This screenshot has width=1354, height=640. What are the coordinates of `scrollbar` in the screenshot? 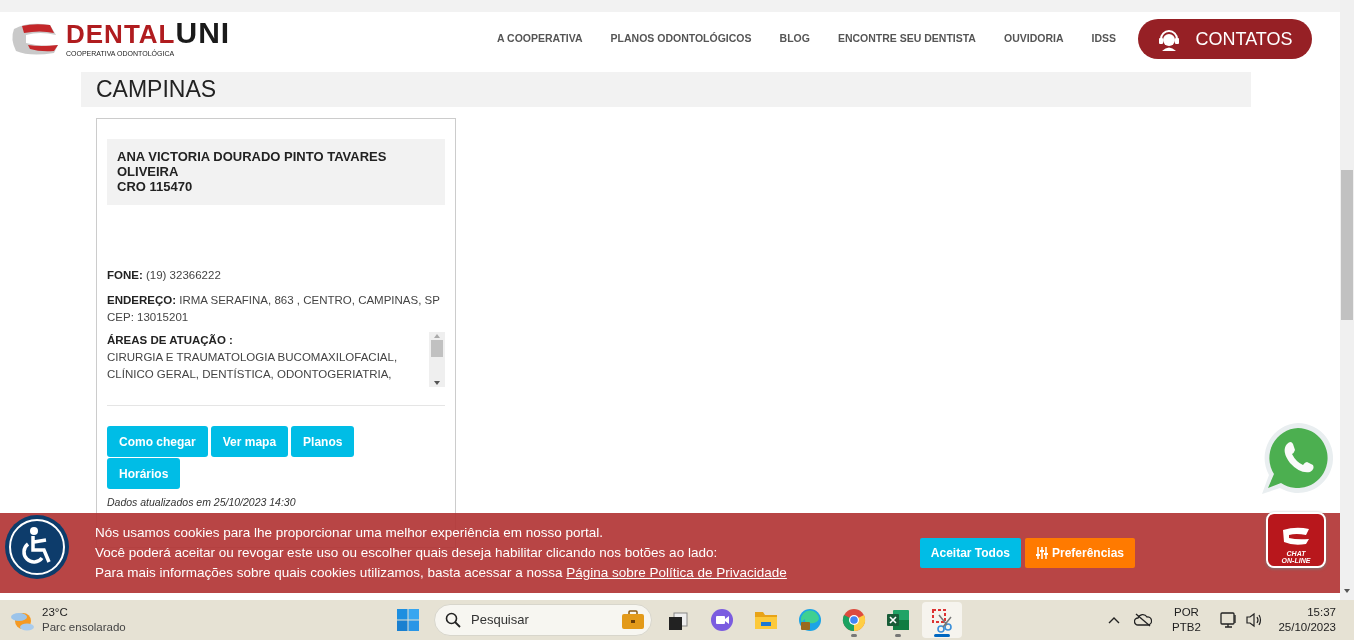 It's located at (437, 360).